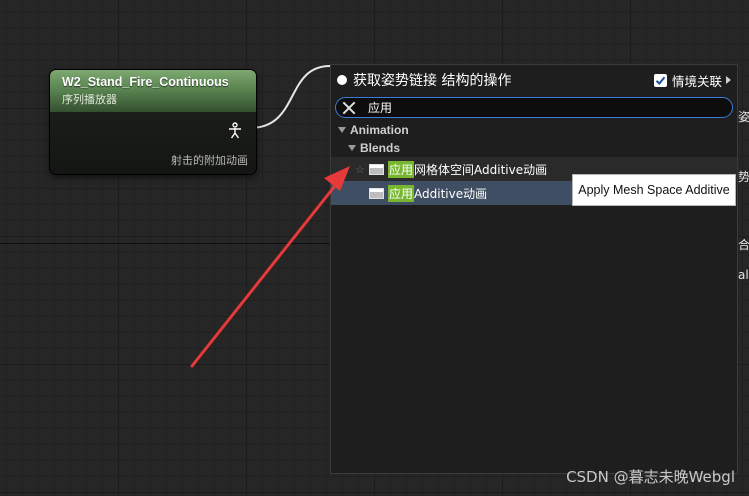 The width and height of the screenshot is (749, 496). Describe the element at coordinates (697, 80) in the screenshot. I see `context-sensitive-label: 情境关联` at that location.